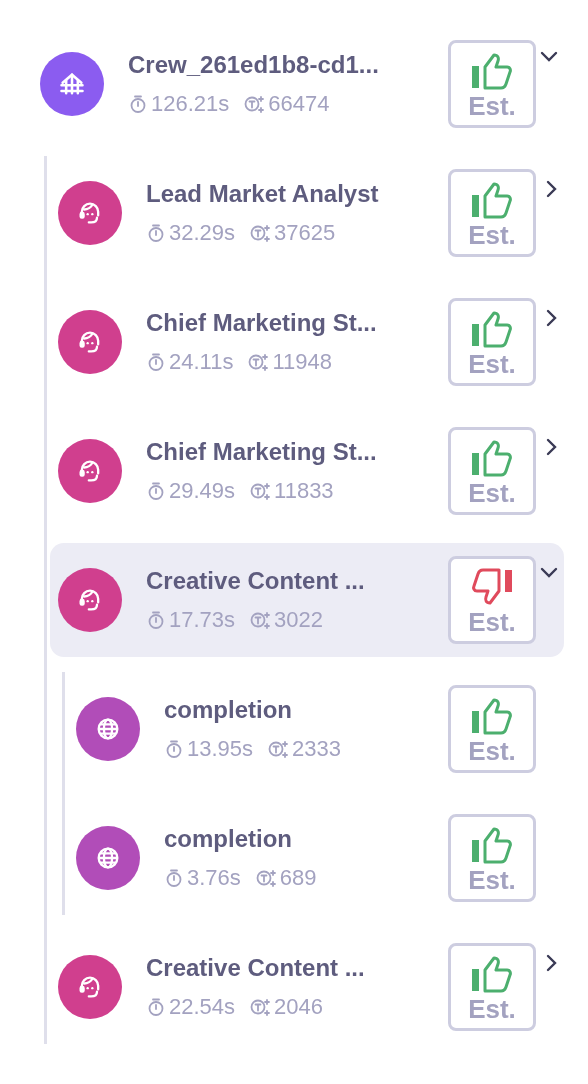 This screenshot has width=588, height=1084. What do you see at coordinates (302, 362) in the screenshot?
I see `token-count: 11948` at bounding box center [302, 362].